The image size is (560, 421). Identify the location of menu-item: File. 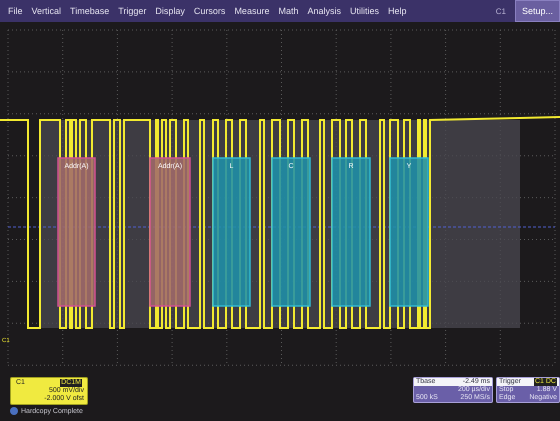
(15, 11).